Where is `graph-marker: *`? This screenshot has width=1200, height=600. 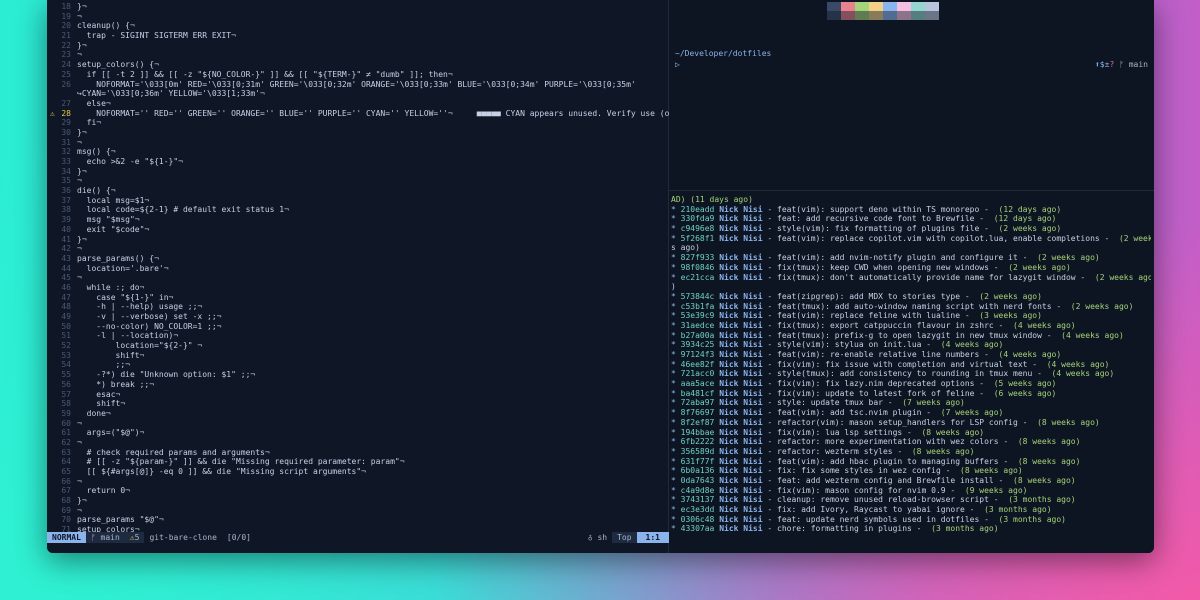 graph-marker: * is located at coordinates (676, 209).